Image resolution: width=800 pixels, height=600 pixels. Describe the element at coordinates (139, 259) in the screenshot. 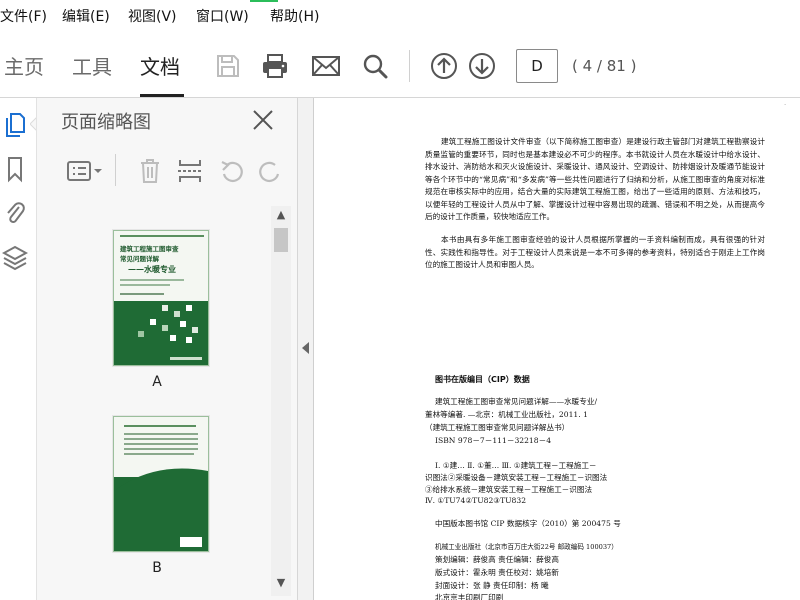

I see `cover-title-2: 常见问题详解` at that location.